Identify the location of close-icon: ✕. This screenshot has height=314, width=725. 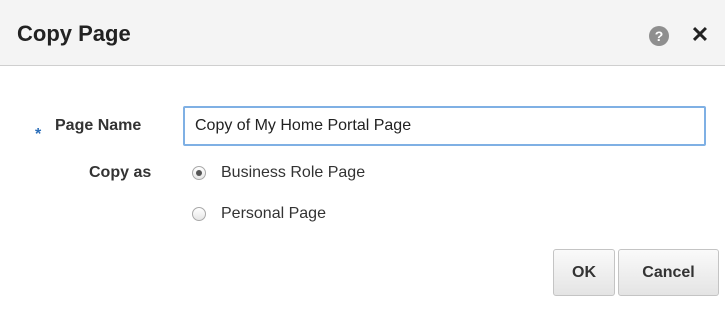
(700, 35).